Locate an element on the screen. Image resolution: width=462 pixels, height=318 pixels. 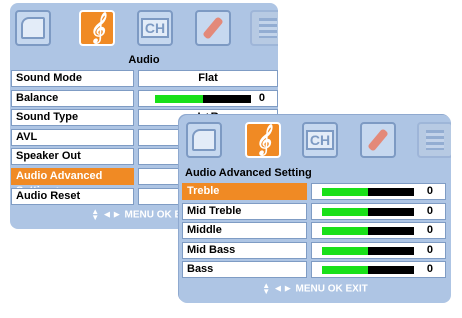
menu-row-mid-bass: Mid Bass 0 is located at coordinates (314, 250).